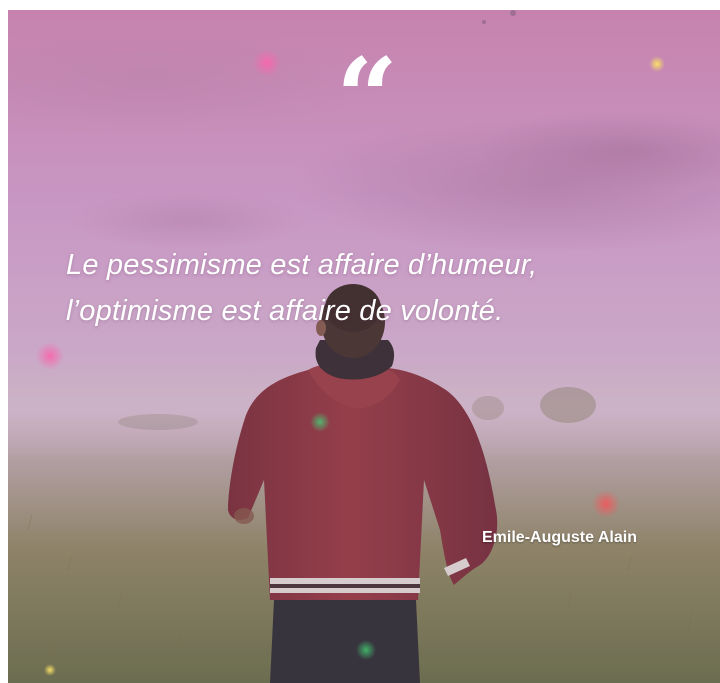 This screenshot has height=683, width=720. I want to click on quote-line: Le pessimisme est affaire d’humeur,, so click(302, 265).